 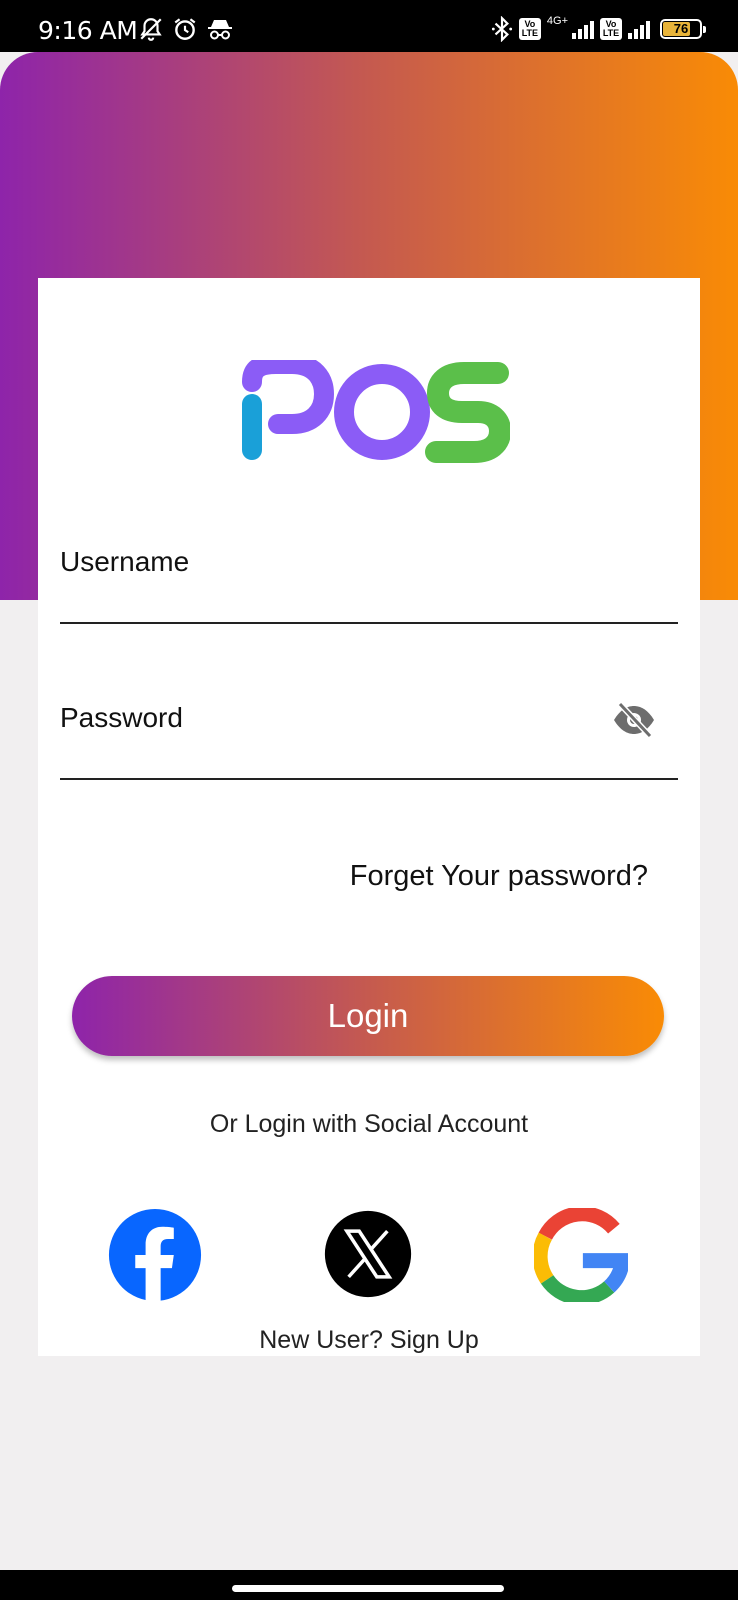 I want to click on home-indicator, so click(x=368, y=1588).